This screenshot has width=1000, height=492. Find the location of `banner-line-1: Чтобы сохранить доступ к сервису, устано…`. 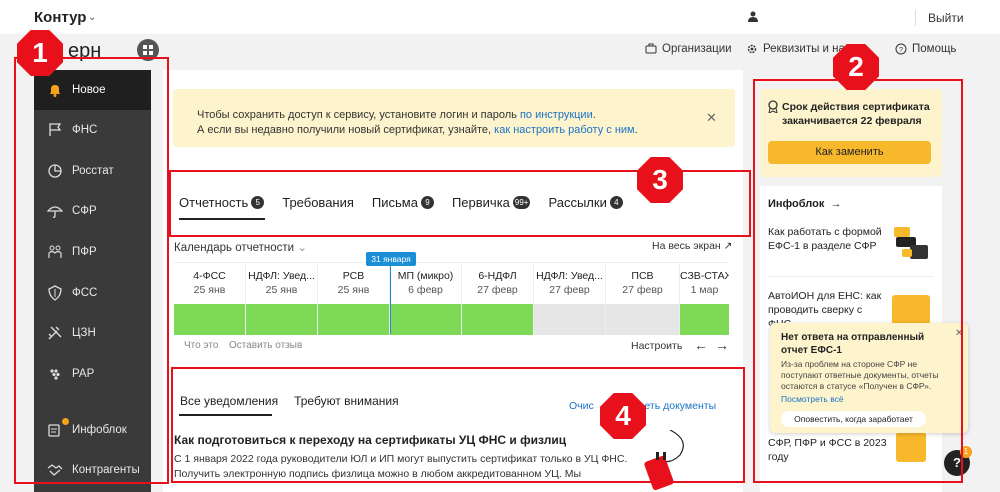

banner-line-1: Чтобы сохранить доступ к сервису, устано… is located at coordinates (396, 115).